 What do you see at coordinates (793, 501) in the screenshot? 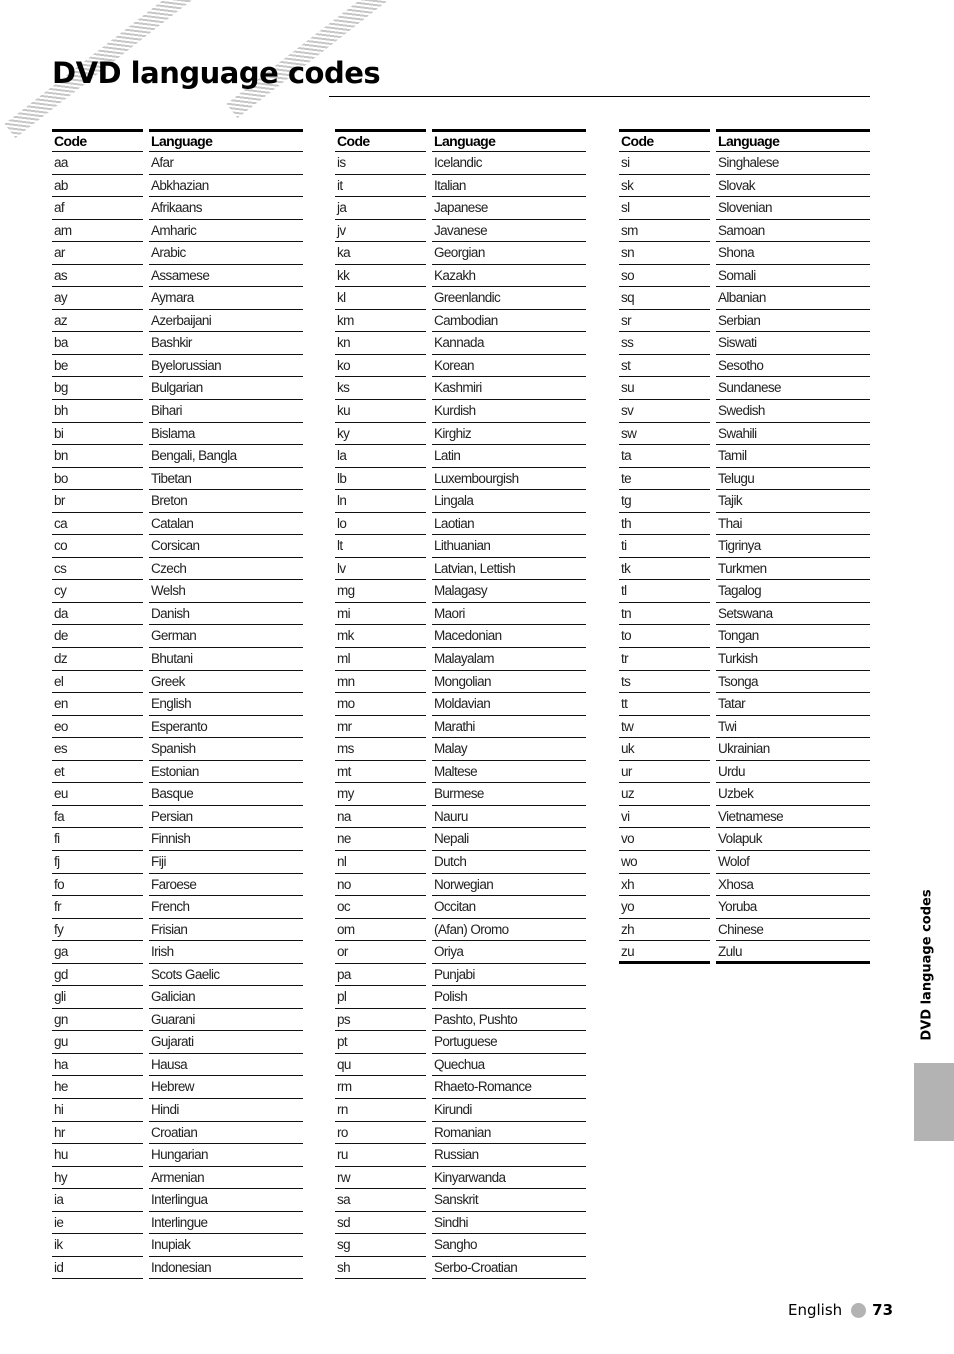
I see `language-name: Tajik` at bounding box center [793, 501].